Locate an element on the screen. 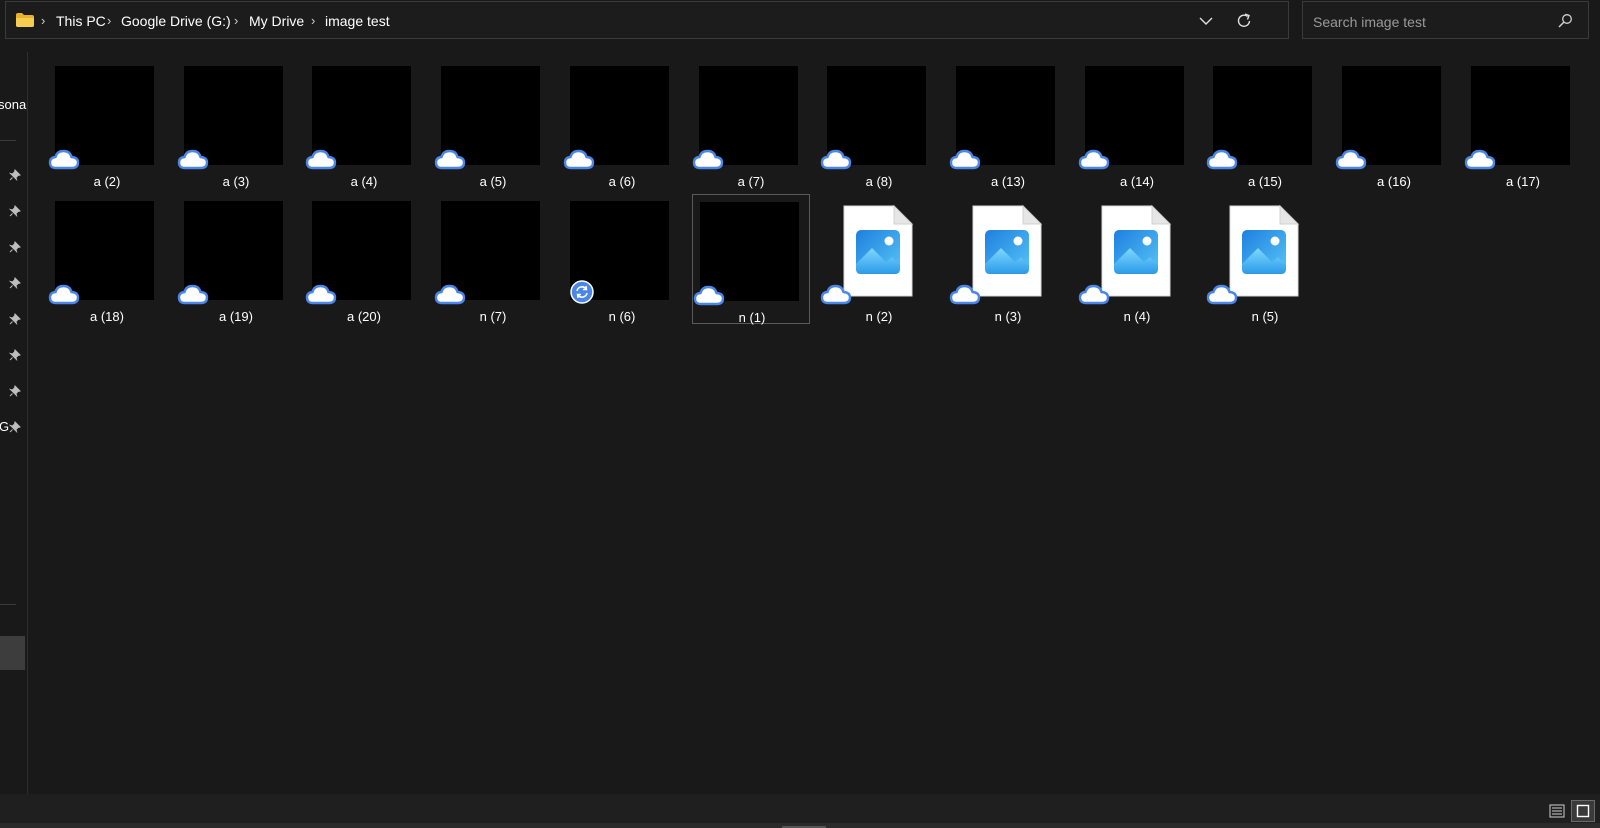 Image resolution: width=1600 pixels, height=828 pixels. file-item: a (4) is located at coordinates (364, 124).